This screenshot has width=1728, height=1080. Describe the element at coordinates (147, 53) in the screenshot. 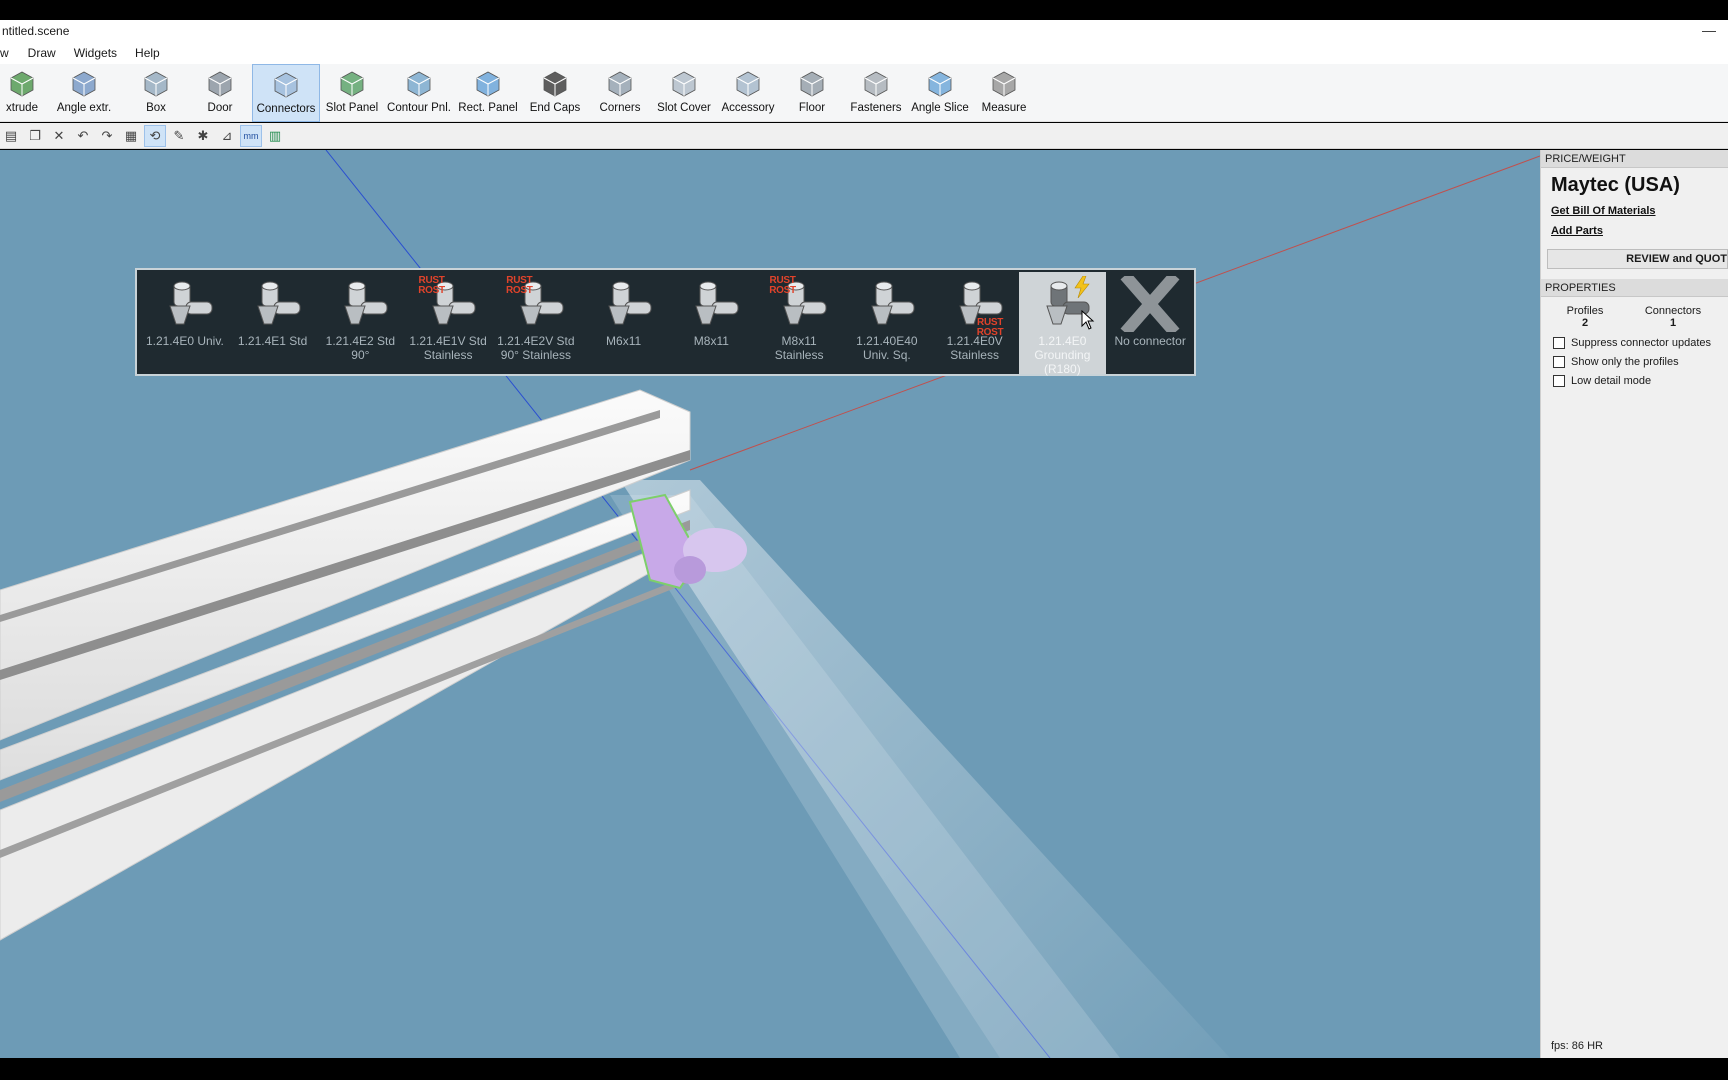

I see `menu-help: Help` at that location.